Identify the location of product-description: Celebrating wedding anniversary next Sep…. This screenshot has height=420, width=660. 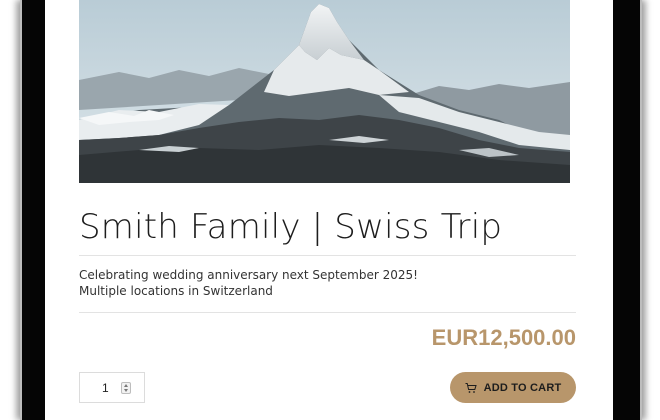
(248, 283).